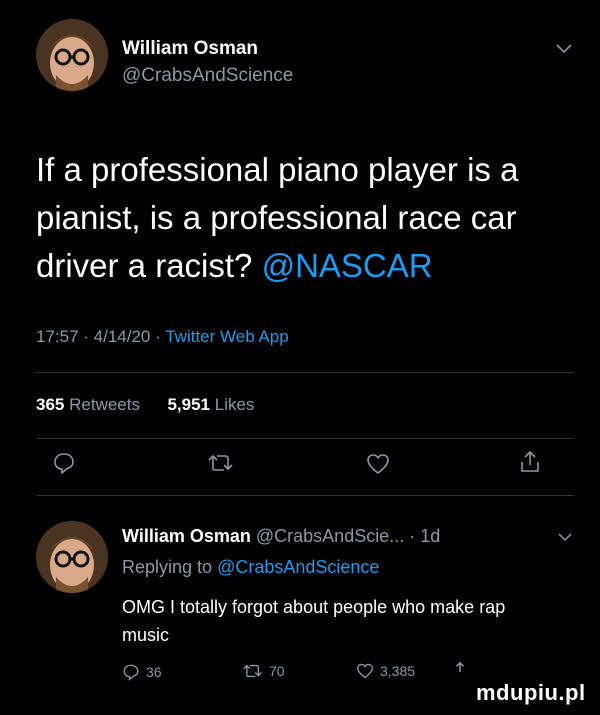 Image resolution: width=600 pixels, height=715 pixels. I want to click on replying-label: Replying to, so click(167, 567).